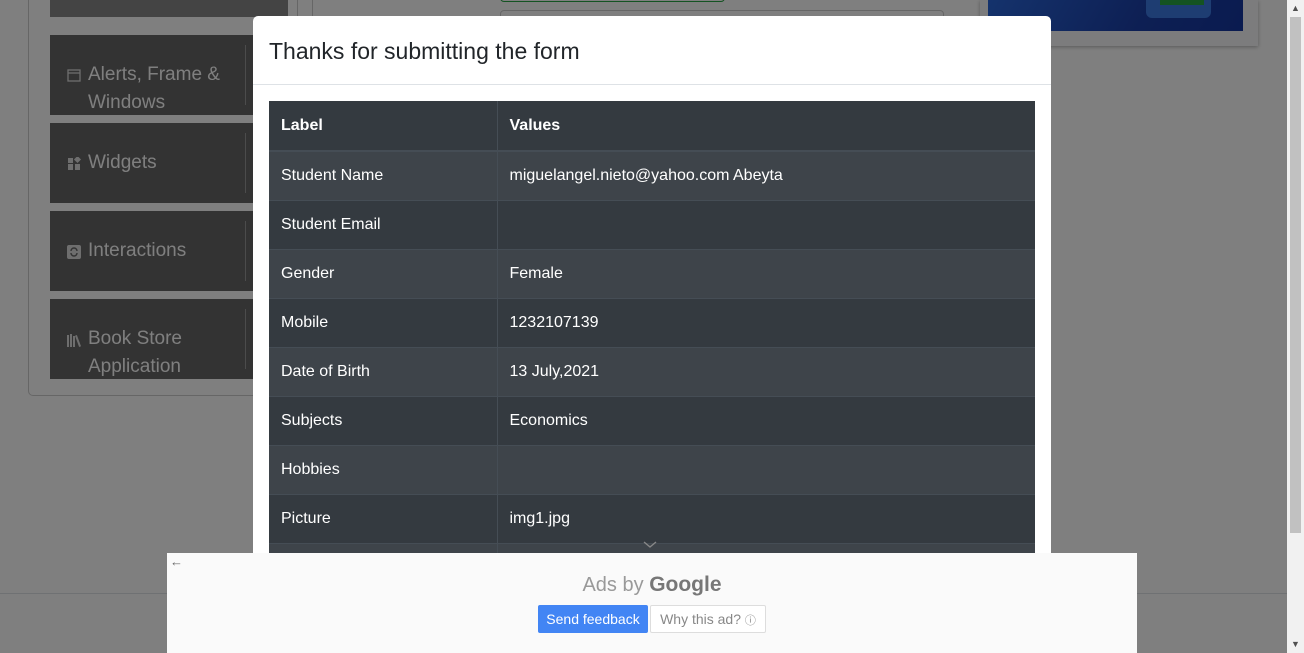  I want to click on back-arrow-icon: ←, so click(176, 562).